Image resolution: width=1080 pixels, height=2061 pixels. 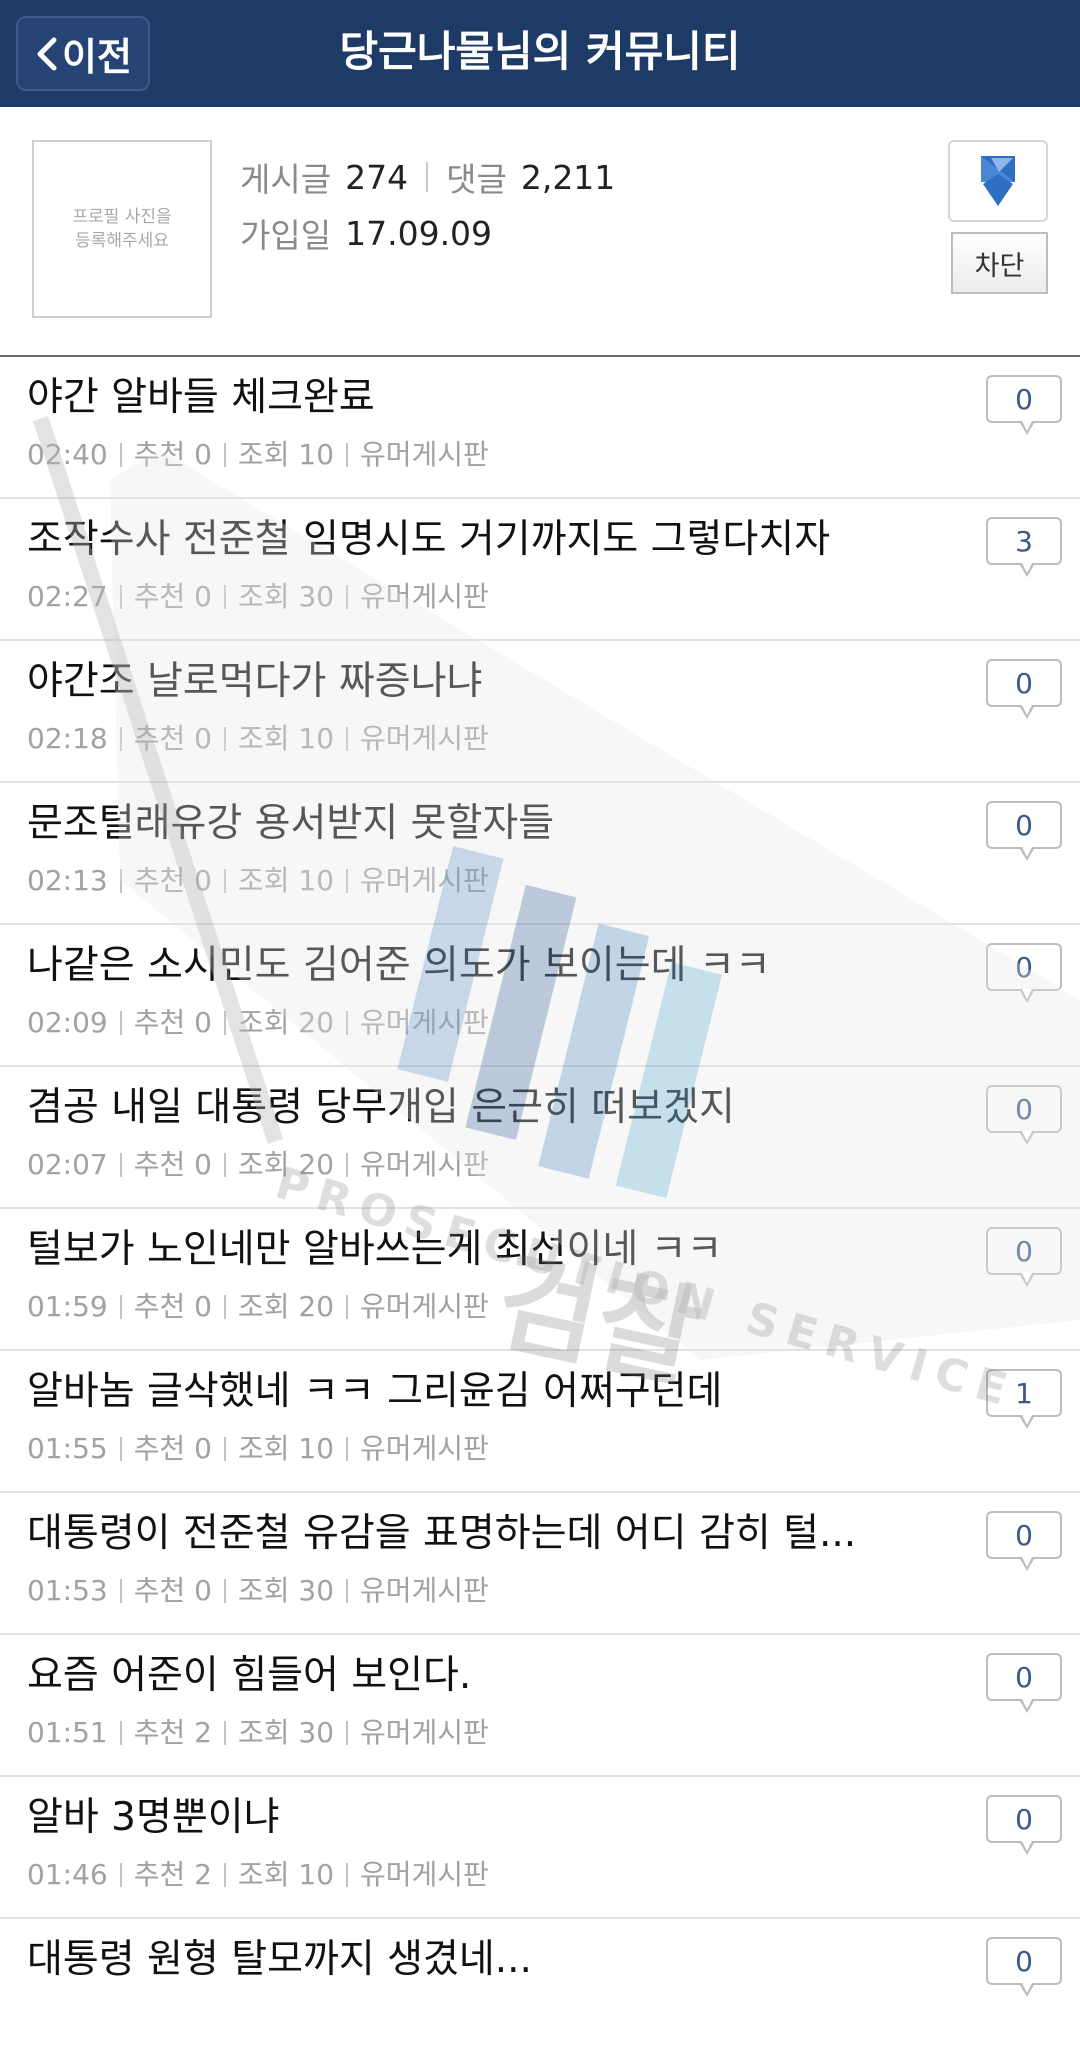 What do you see at coordinates (540, 51) in the screenshot?
I see `page-title: 당근나물님의 커뮤니티` at bounding box center [540, 51].